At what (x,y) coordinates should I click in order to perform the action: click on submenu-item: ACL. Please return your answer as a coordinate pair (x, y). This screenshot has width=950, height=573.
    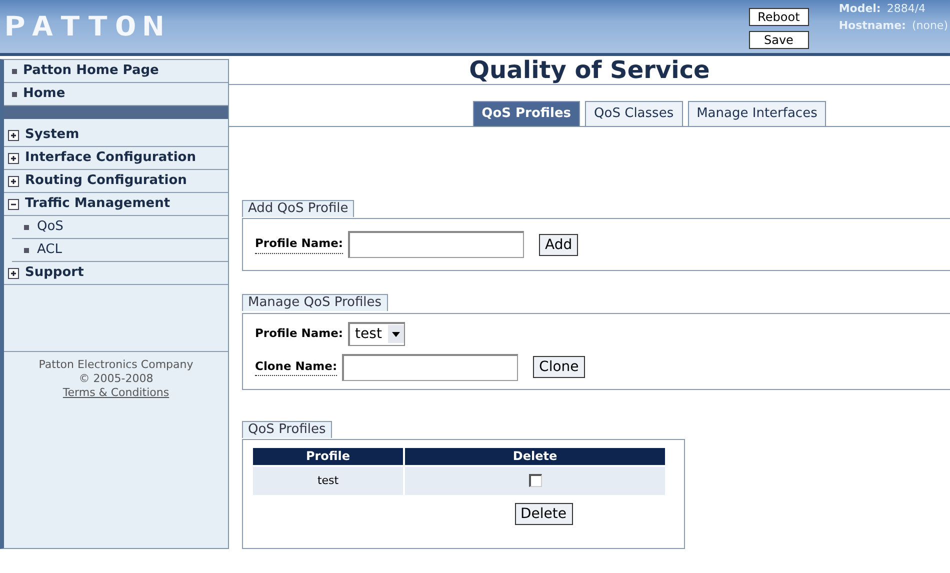
    Looking at the image, I should click on (120, 250).